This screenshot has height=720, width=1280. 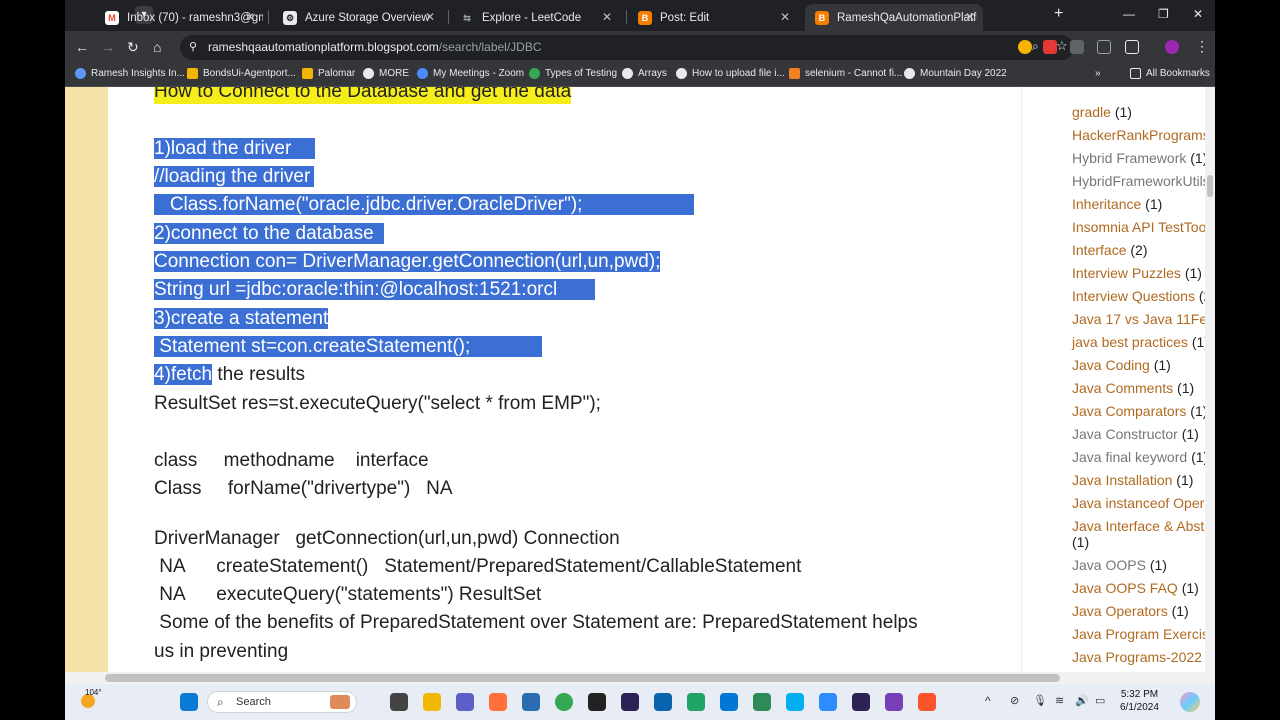 What do you see at coordinates (955, 73) in the screenshot?
I see `bookmark-item: Mountain Day 2022` at bounding box center [955, 73].